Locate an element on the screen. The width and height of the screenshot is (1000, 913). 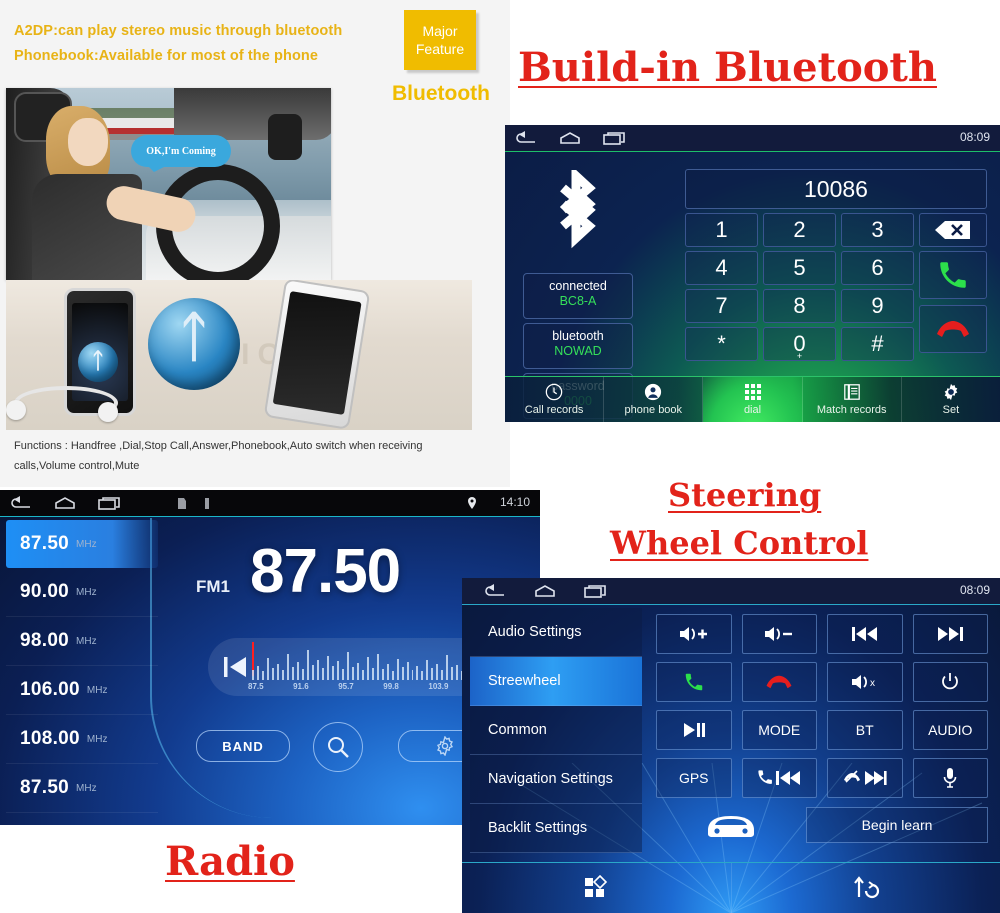
preset-item-1: 87.50 MHz is located at coordinates (82, 544).